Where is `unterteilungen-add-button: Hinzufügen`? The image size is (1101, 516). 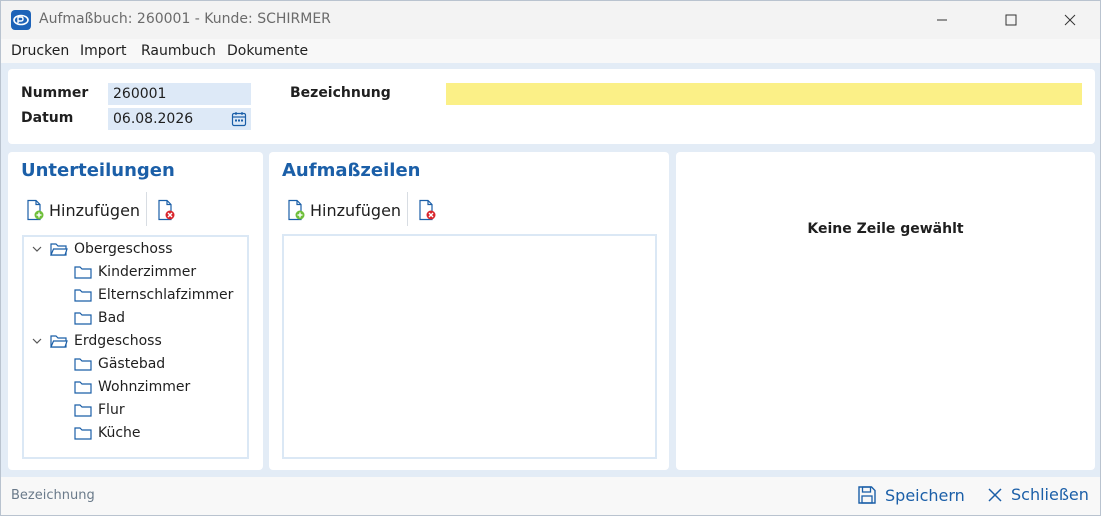 unterteilungen-add-button: Hinzufügen is located at coordinates (82, 210).